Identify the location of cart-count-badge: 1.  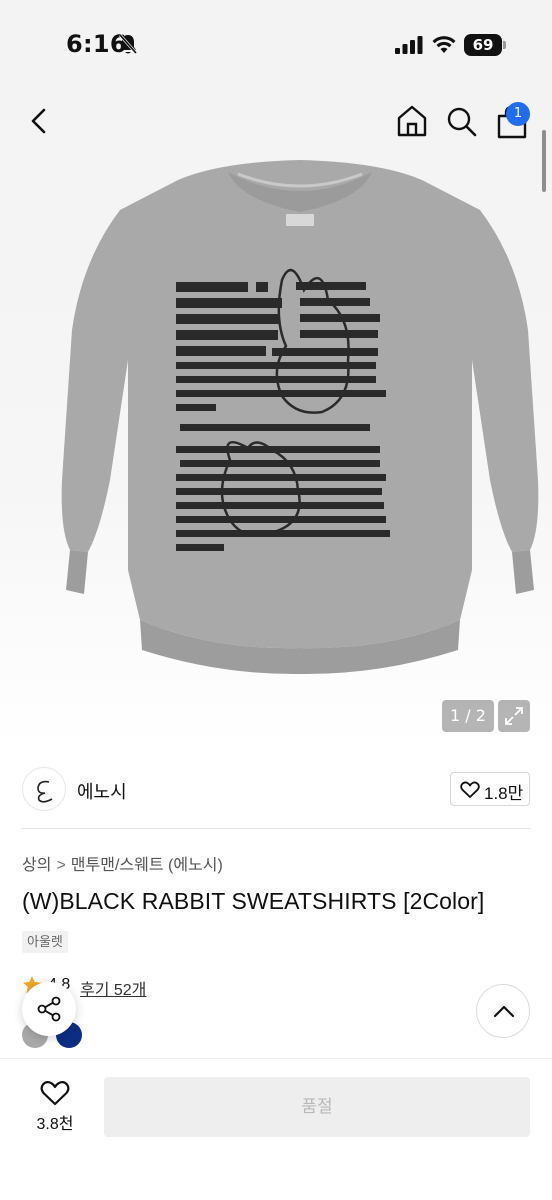
(518, 114).